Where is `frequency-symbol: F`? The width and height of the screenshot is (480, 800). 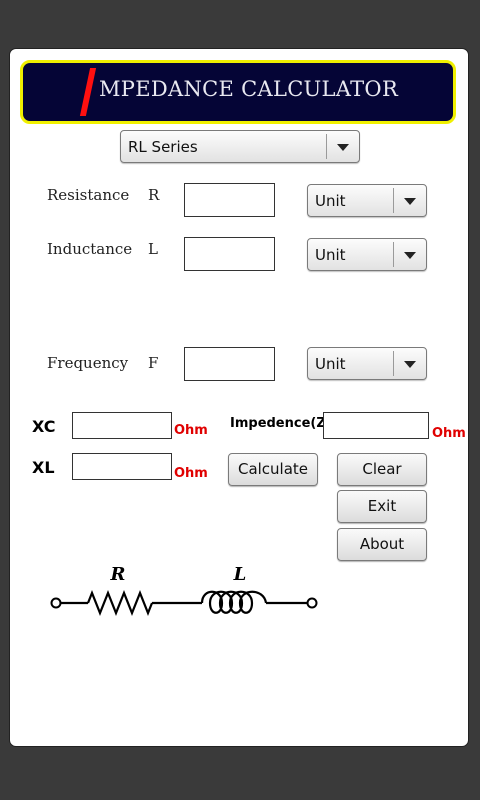 frequency-symbol: F is located at coordinates (153, 363).